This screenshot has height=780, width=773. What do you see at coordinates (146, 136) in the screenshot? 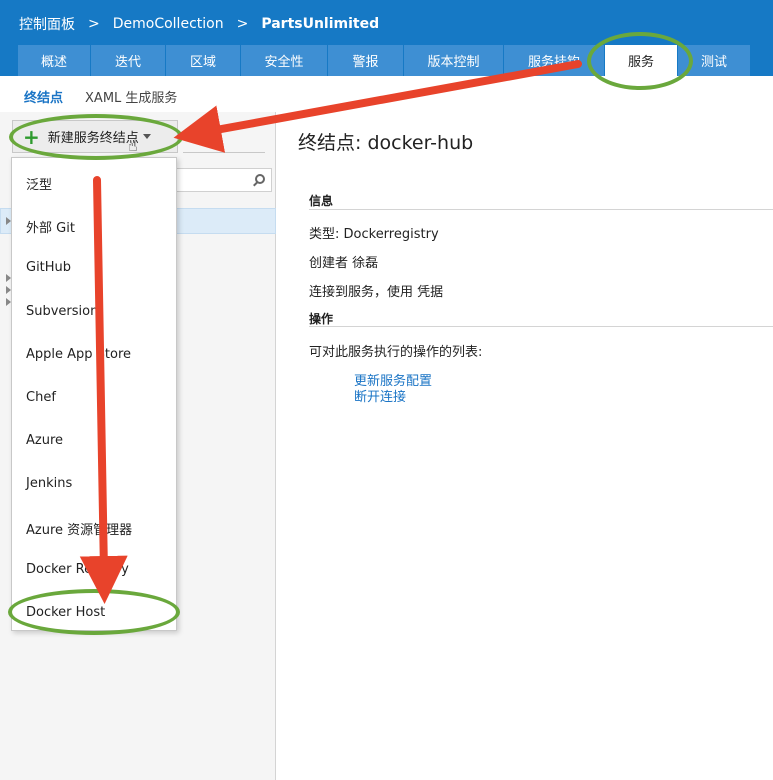
I see `chevron-down-icon` at bounding box center [146, 136].